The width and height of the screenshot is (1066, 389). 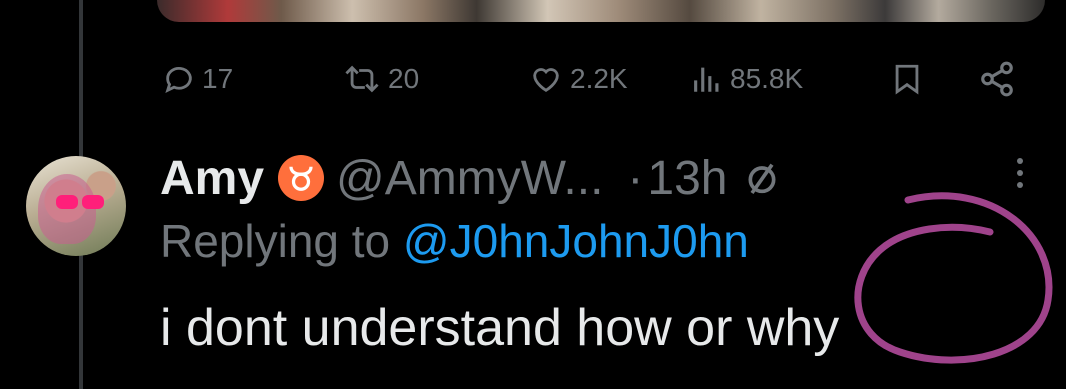 I want to click on share-icon, so click(x=997, y=79).